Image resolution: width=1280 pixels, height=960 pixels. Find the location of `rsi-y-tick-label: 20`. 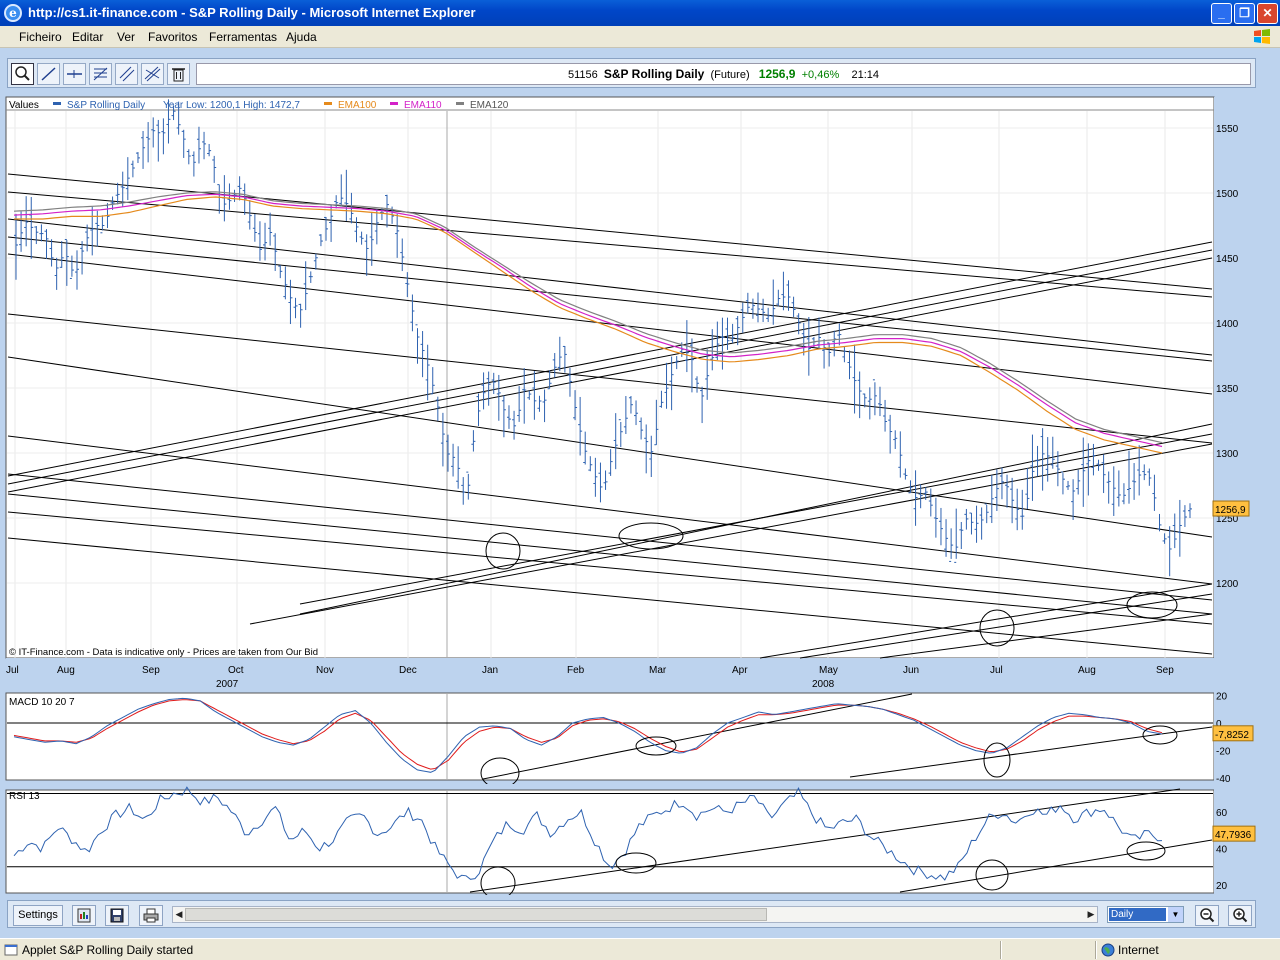

rsi-y-tick-label: 20 is located at coordinates (1222, 886).